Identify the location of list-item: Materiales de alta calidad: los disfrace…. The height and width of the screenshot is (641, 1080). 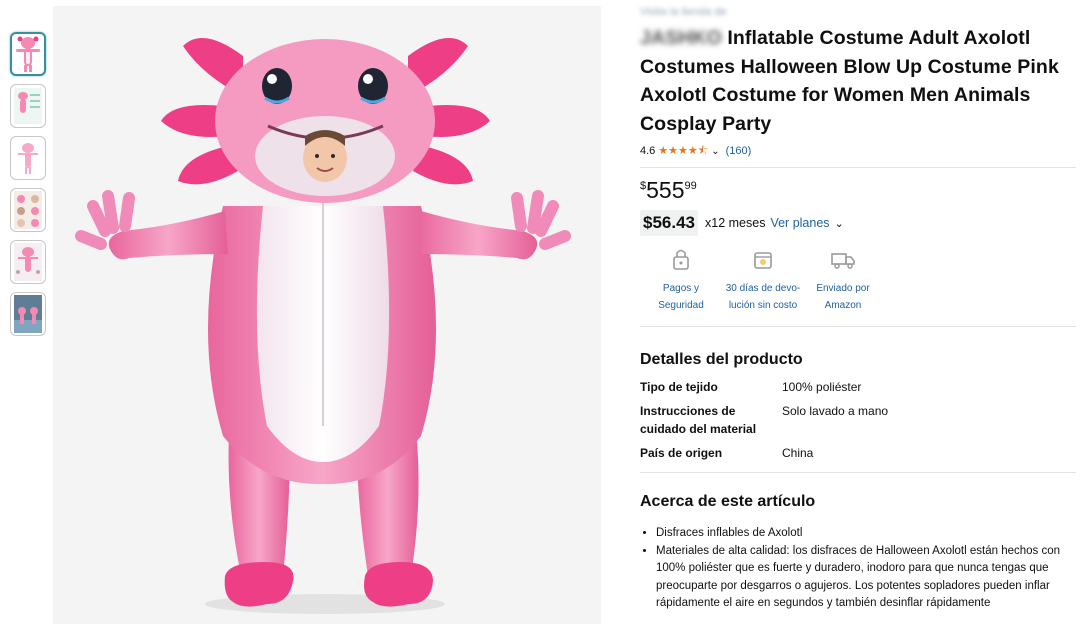
(863, 578).